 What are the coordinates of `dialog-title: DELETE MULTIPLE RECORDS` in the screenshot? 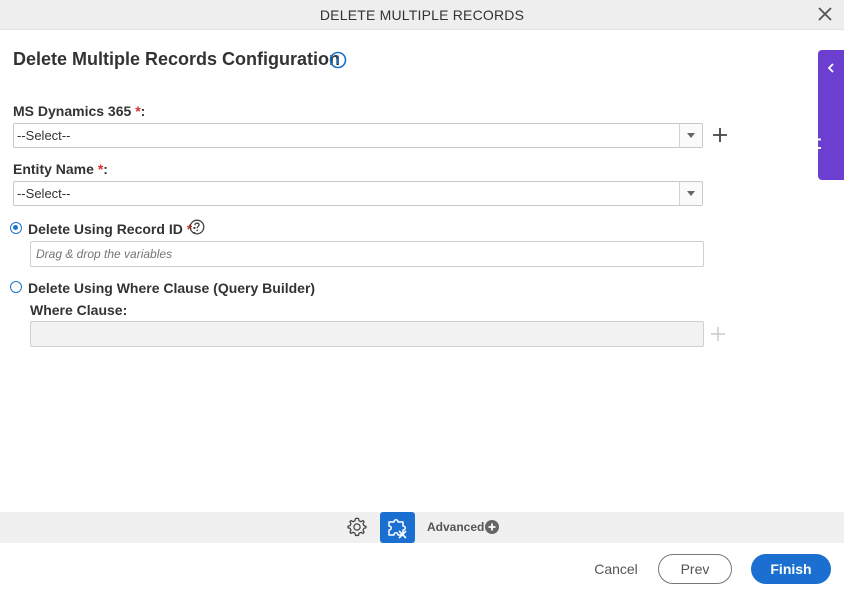 It's located at (422, 15).